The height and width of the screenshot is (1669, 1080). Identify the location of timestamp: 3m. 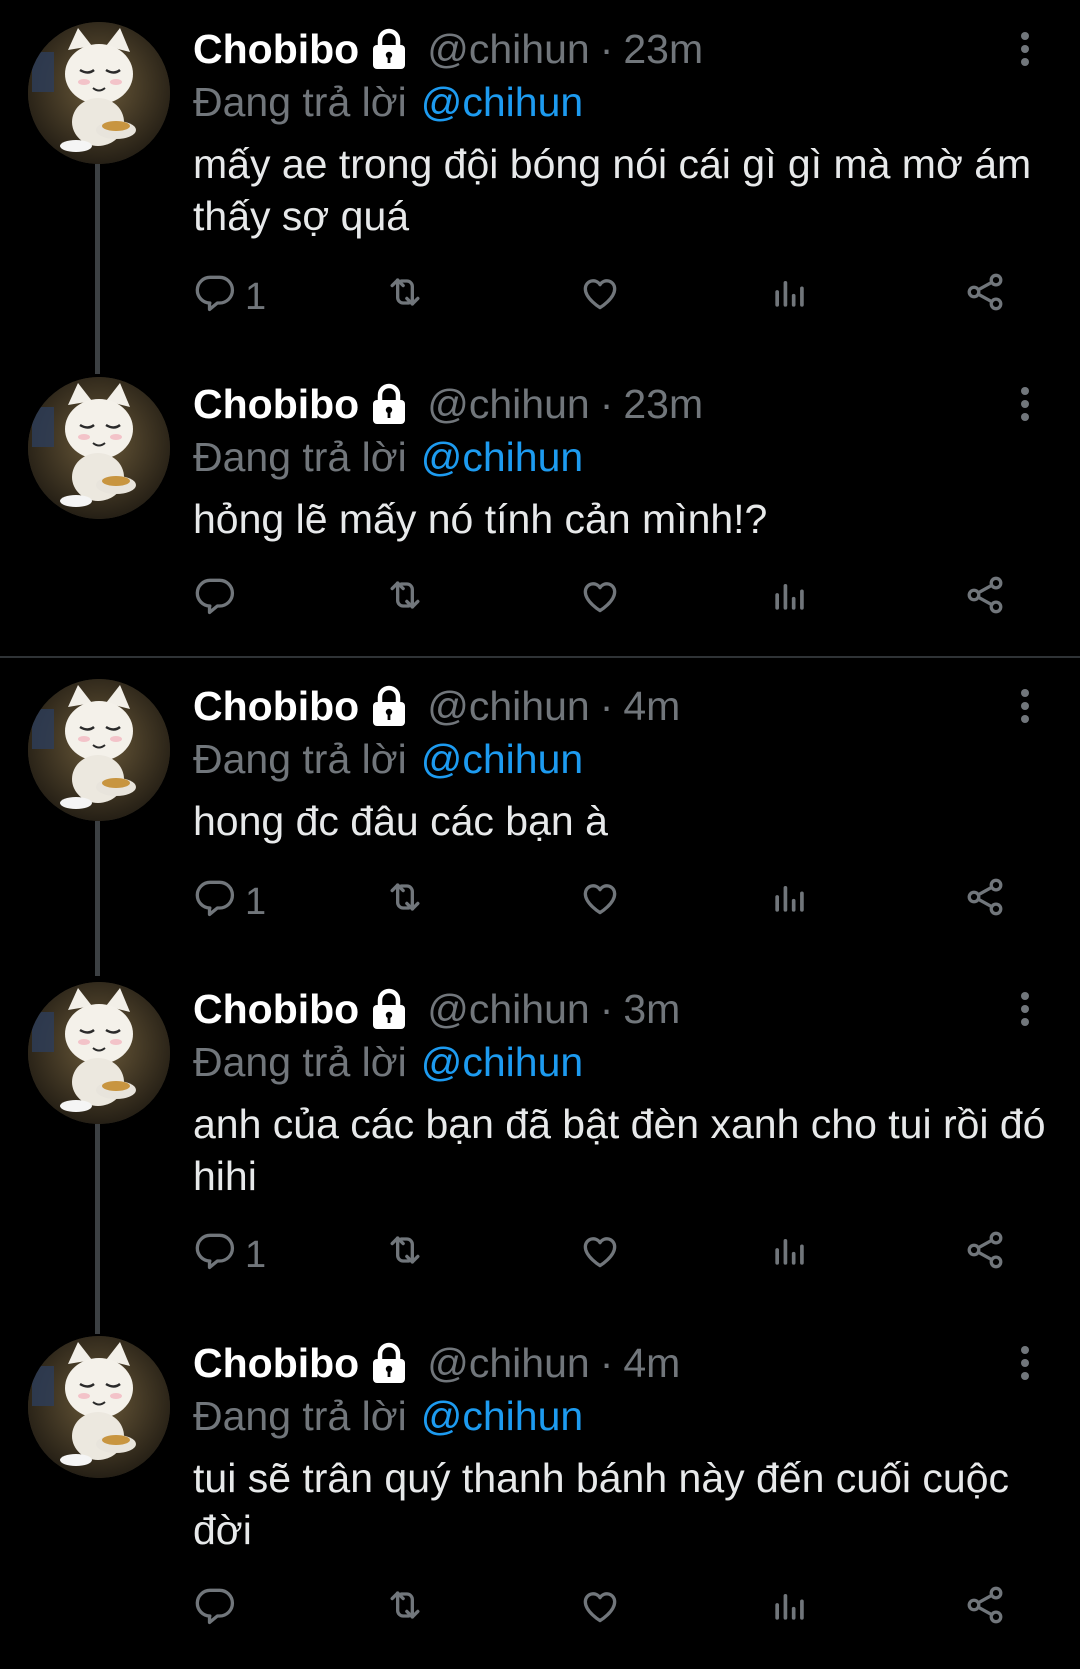
(651, 1009).